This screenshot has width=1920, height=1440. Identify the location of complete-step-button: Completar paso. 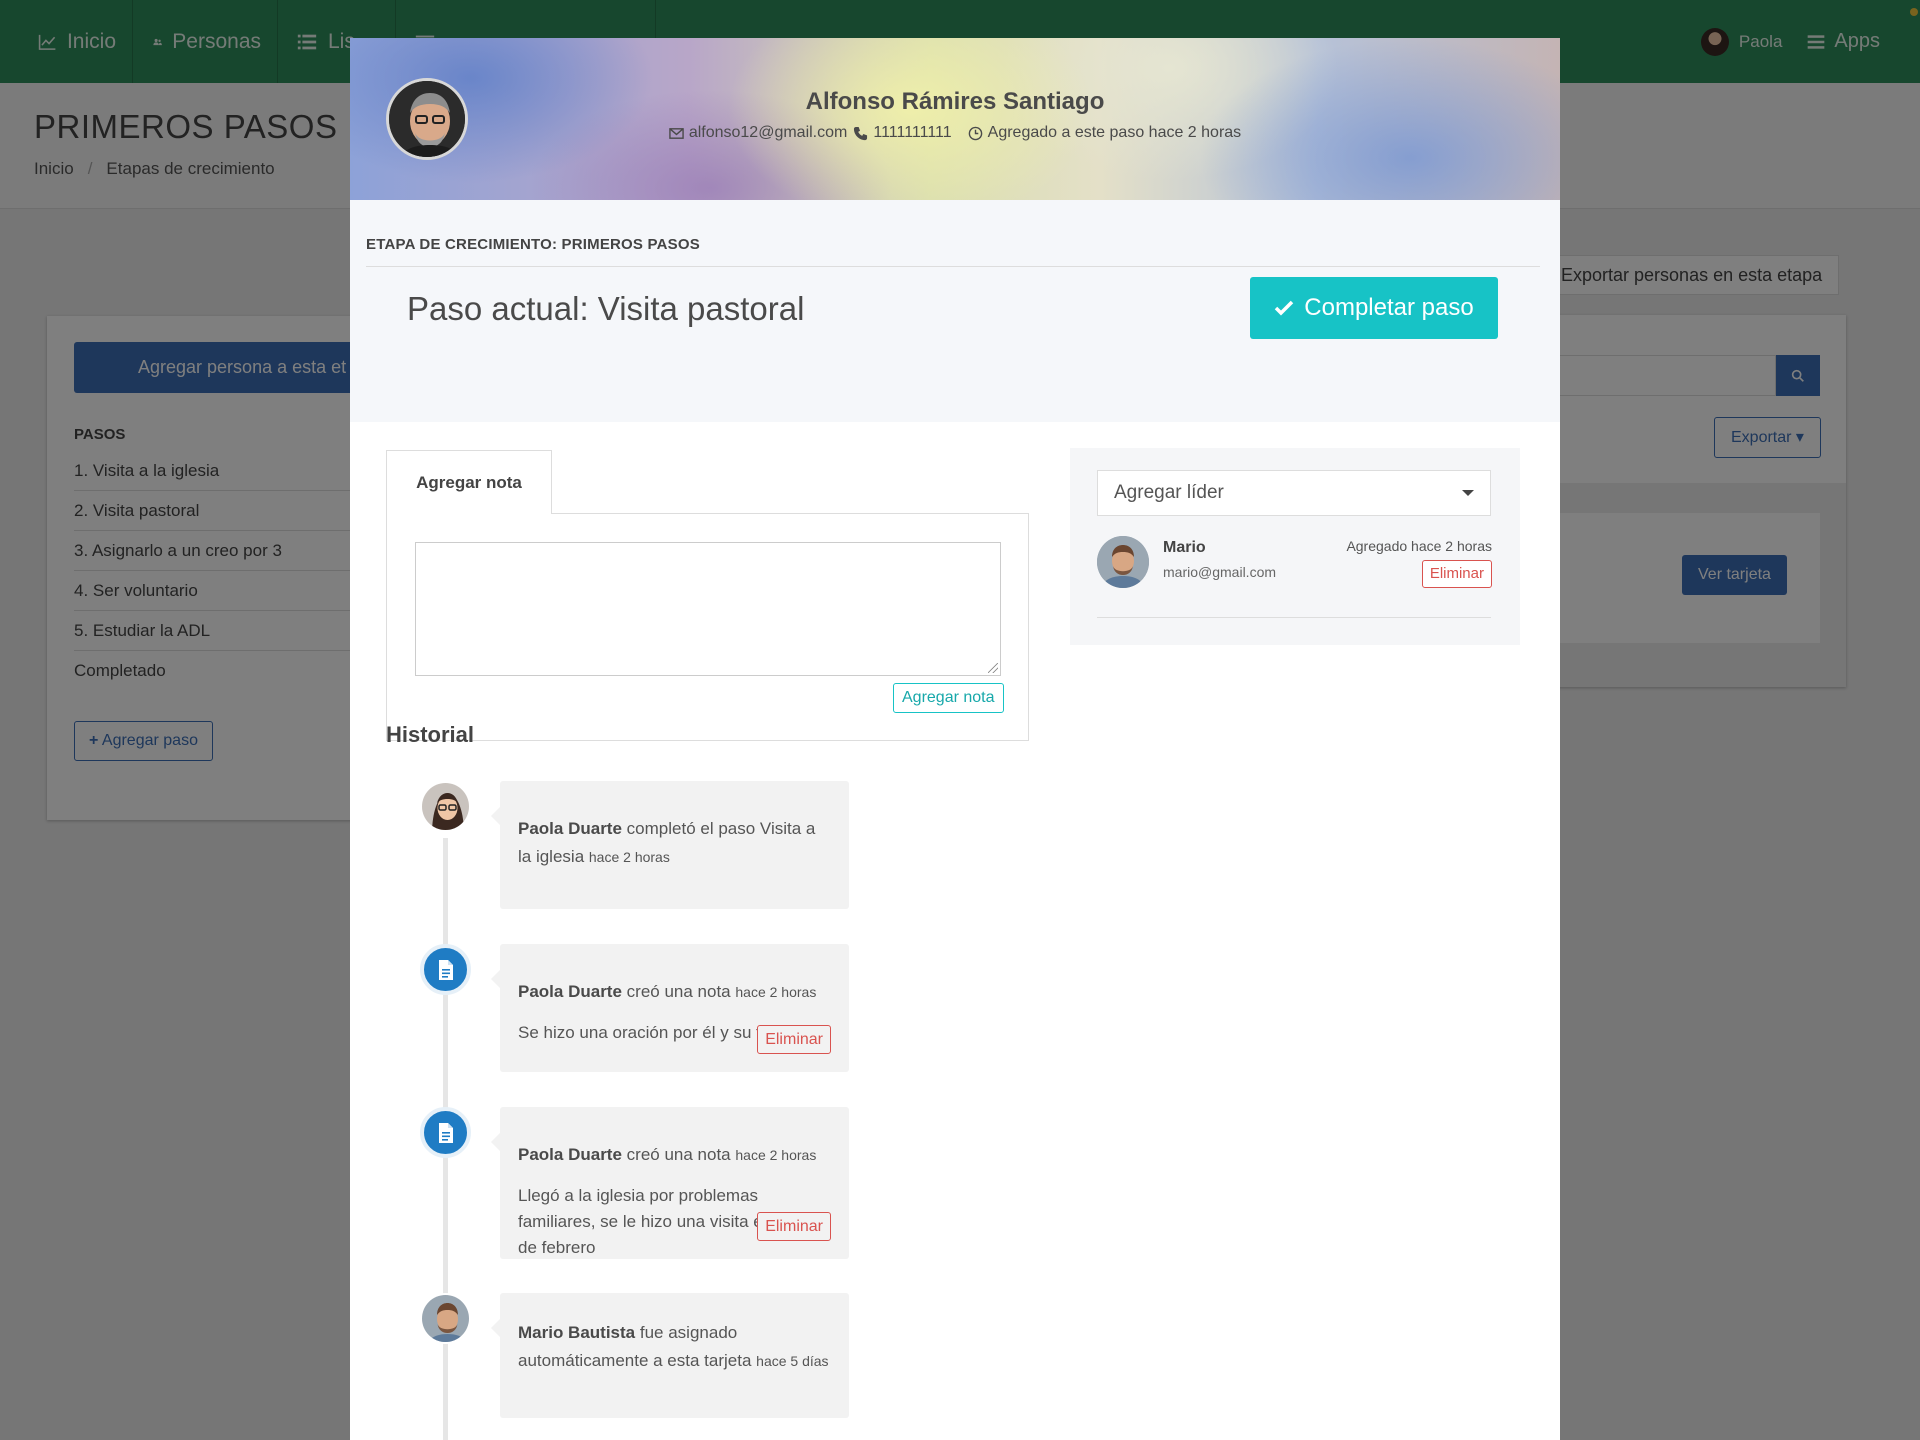
(1374, 308).